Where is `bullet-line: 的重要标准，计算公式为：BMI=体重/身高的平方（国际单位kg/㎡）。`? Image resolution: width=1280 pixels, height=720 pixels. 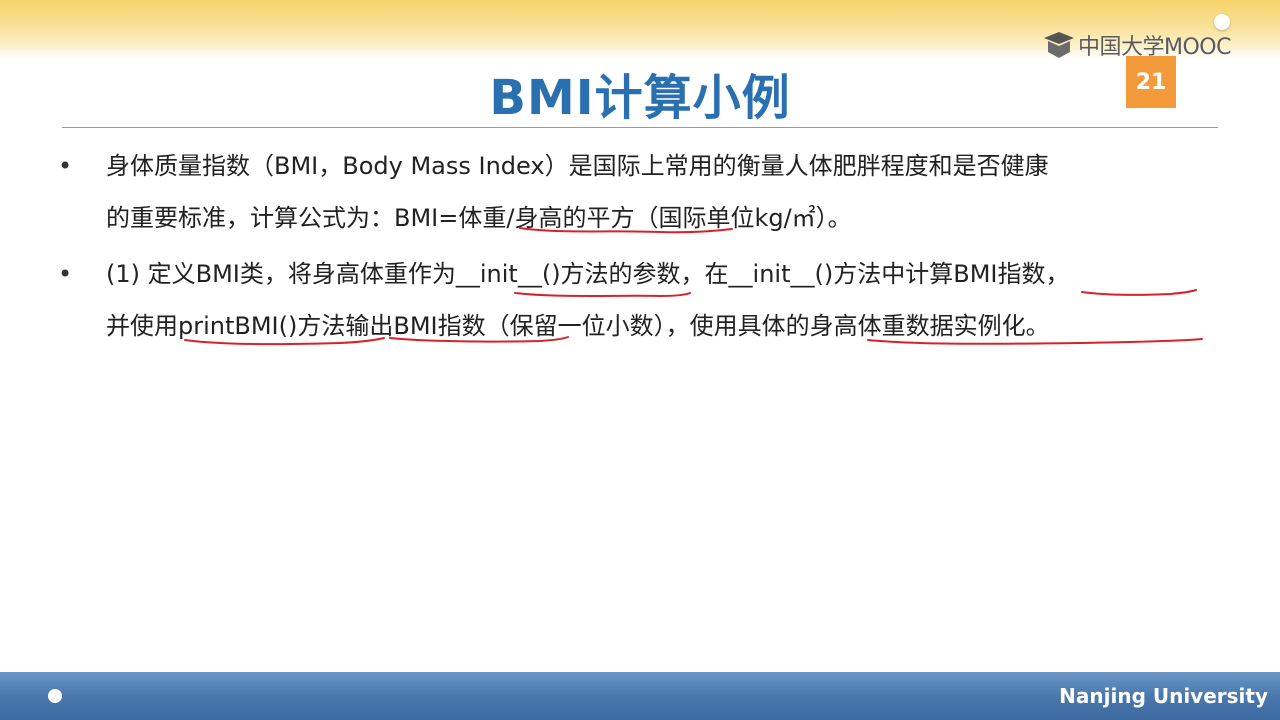 bullet-line: 的重要标准，计算公式为：BMI=体重/身高的平方（国际单位kg/㎡）。 is located at coordinates (479, 218).